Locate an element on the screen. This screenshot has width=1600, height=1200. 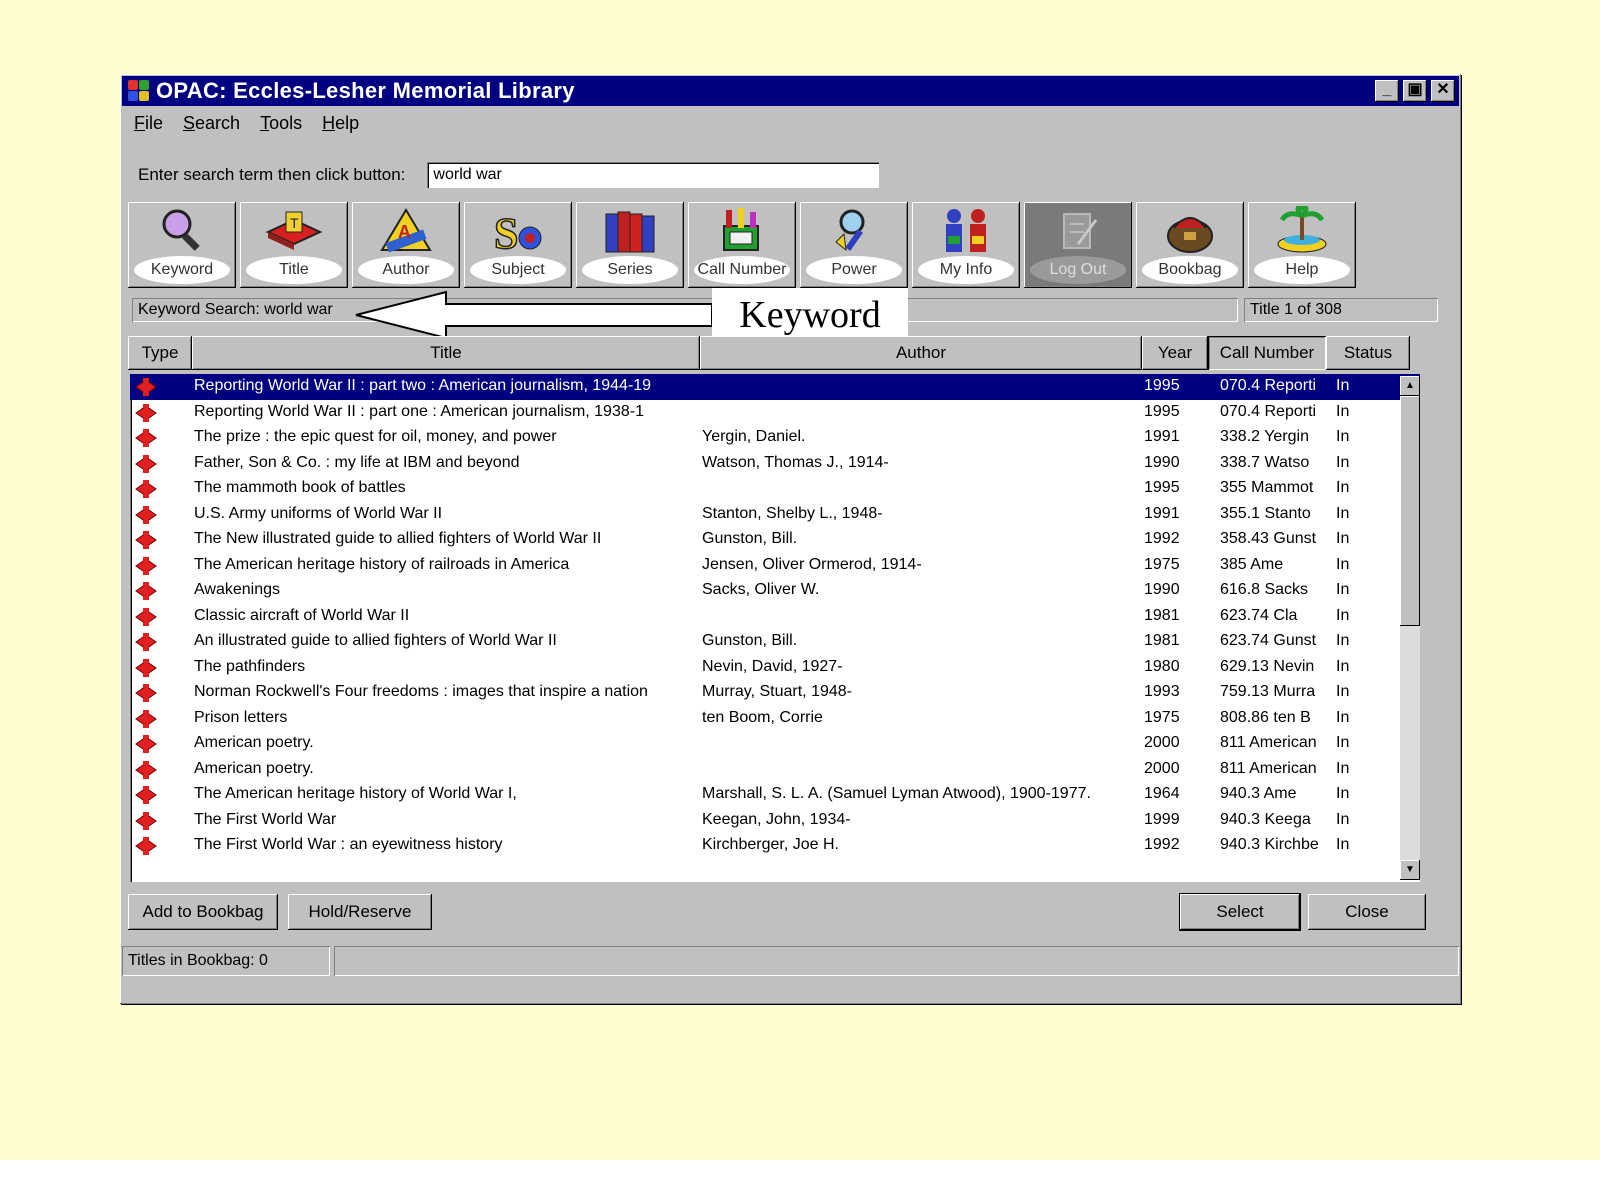
menu-file: File is located at coordinates (148, 123).